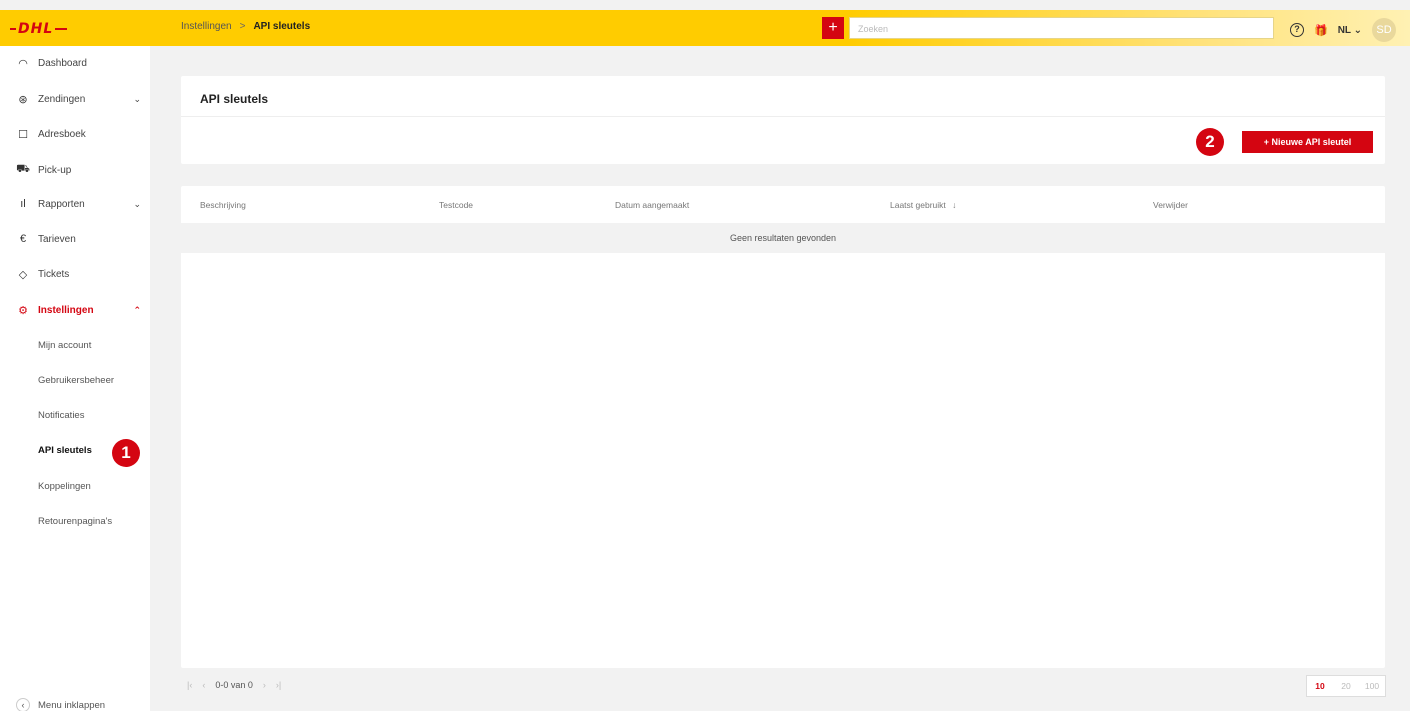 The height and width of the screenshot is (711, 1410). I want to click on truck-icon: ⛟, so click(23, 169).